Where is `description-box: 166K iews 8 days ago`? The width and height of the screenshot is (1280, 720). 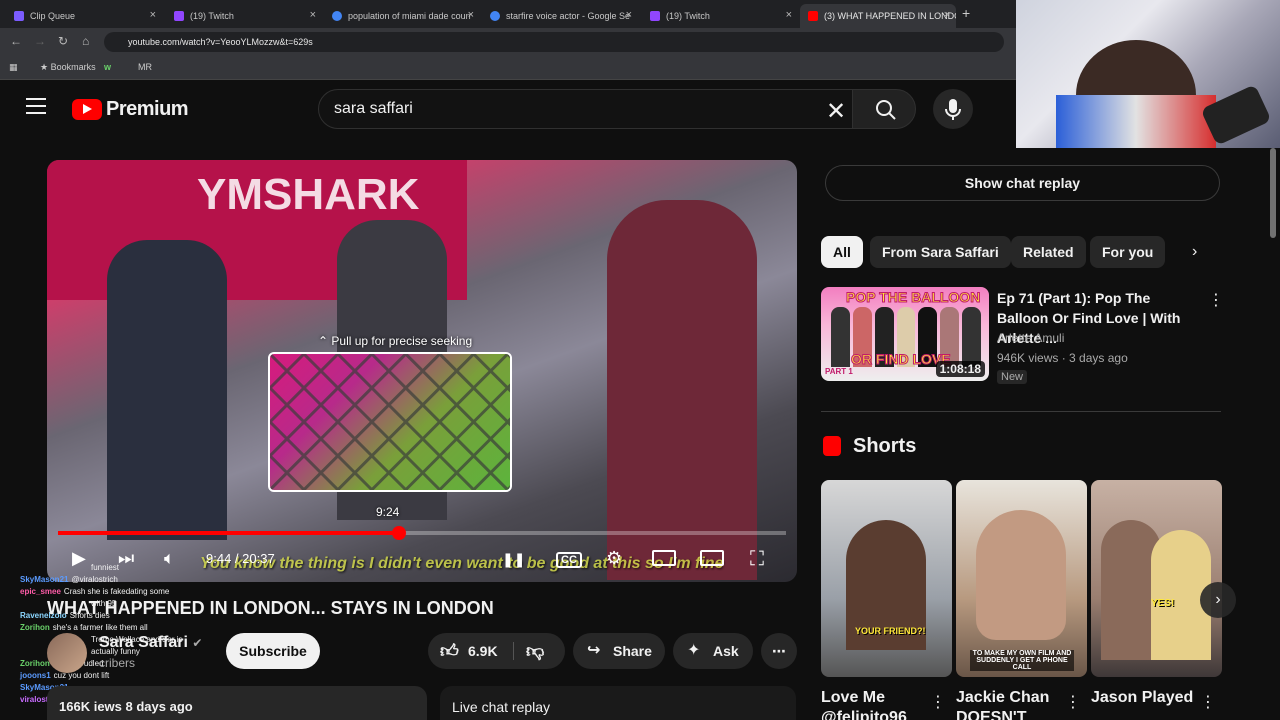
description-box: 166K iews 8 days ago is located at coordinates (237, 703).